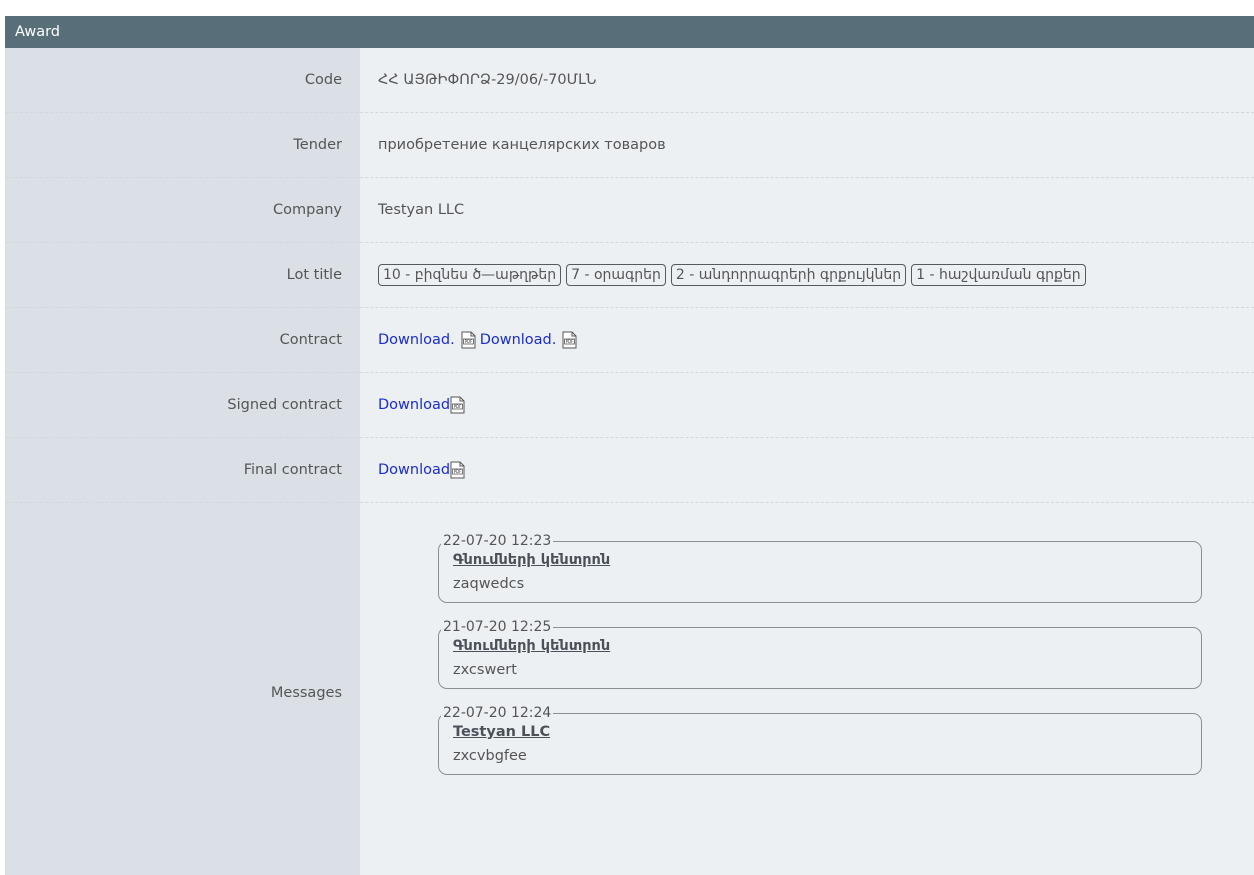  Describe the element at coordinates (501, 732) in the screenshot. I see `message-author-link: Testyan LLC` at that location.